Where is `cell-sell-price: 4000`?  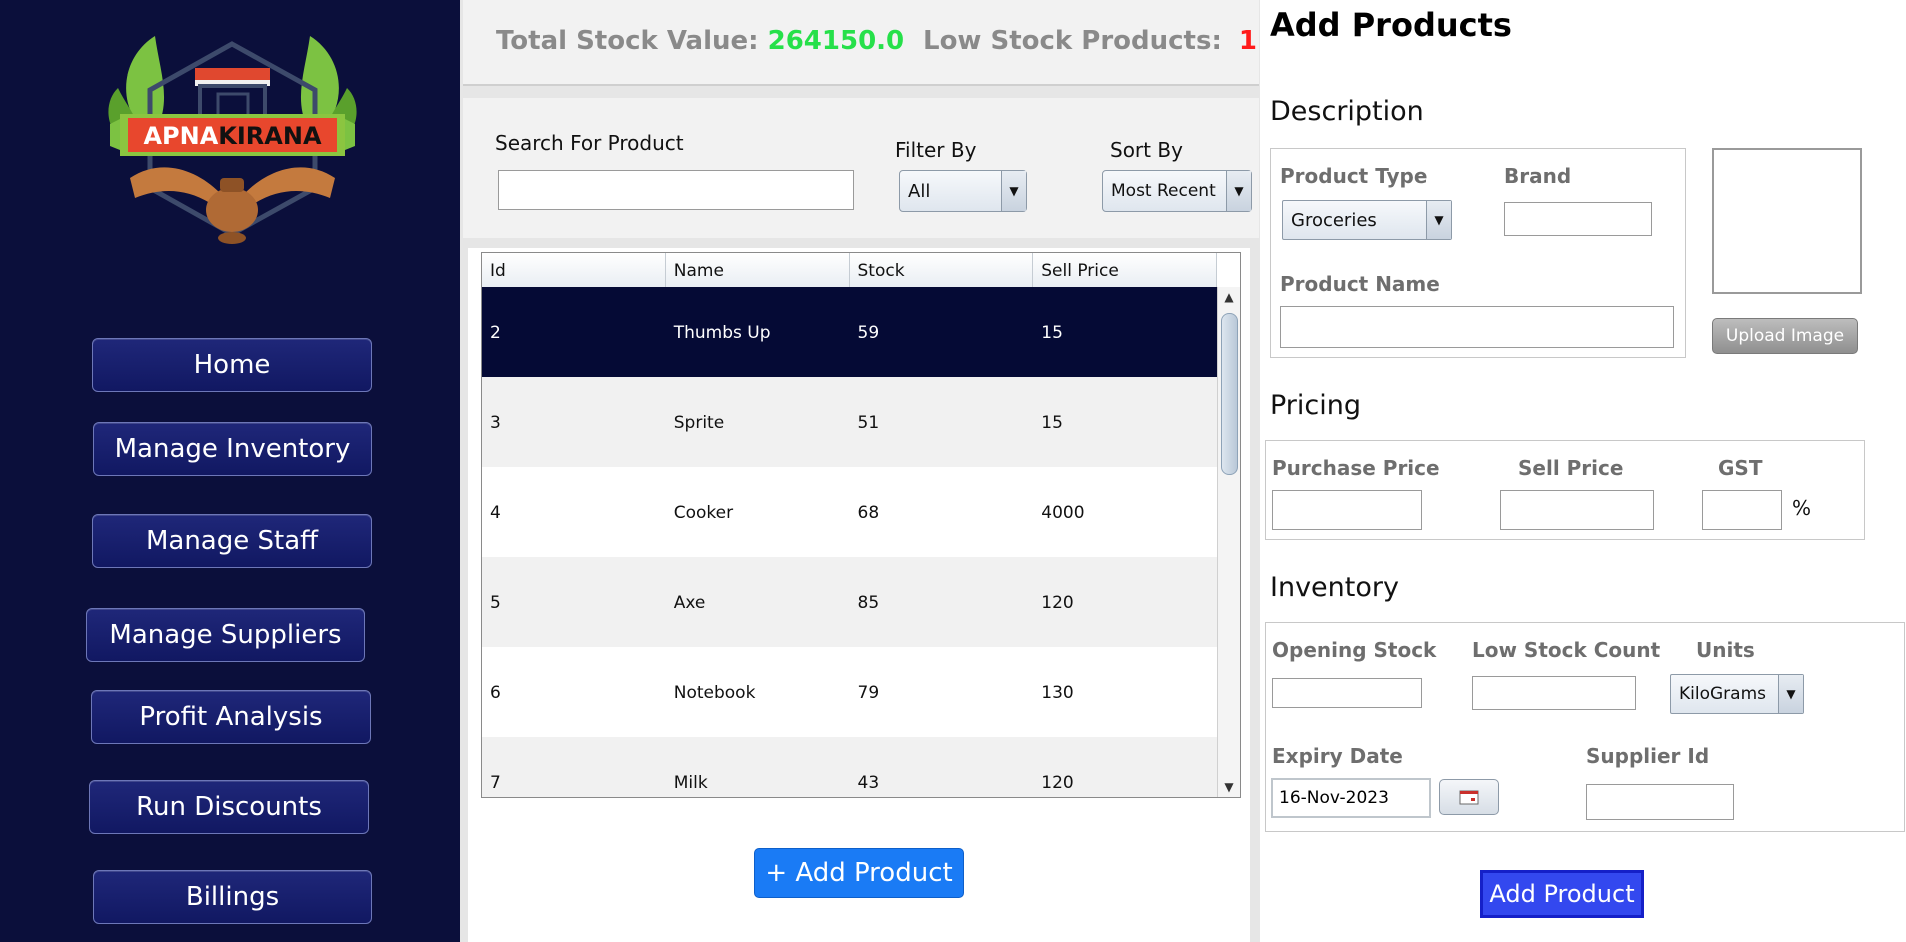 cell-sell-price: 4000 is located at coordinates (1063, 513).